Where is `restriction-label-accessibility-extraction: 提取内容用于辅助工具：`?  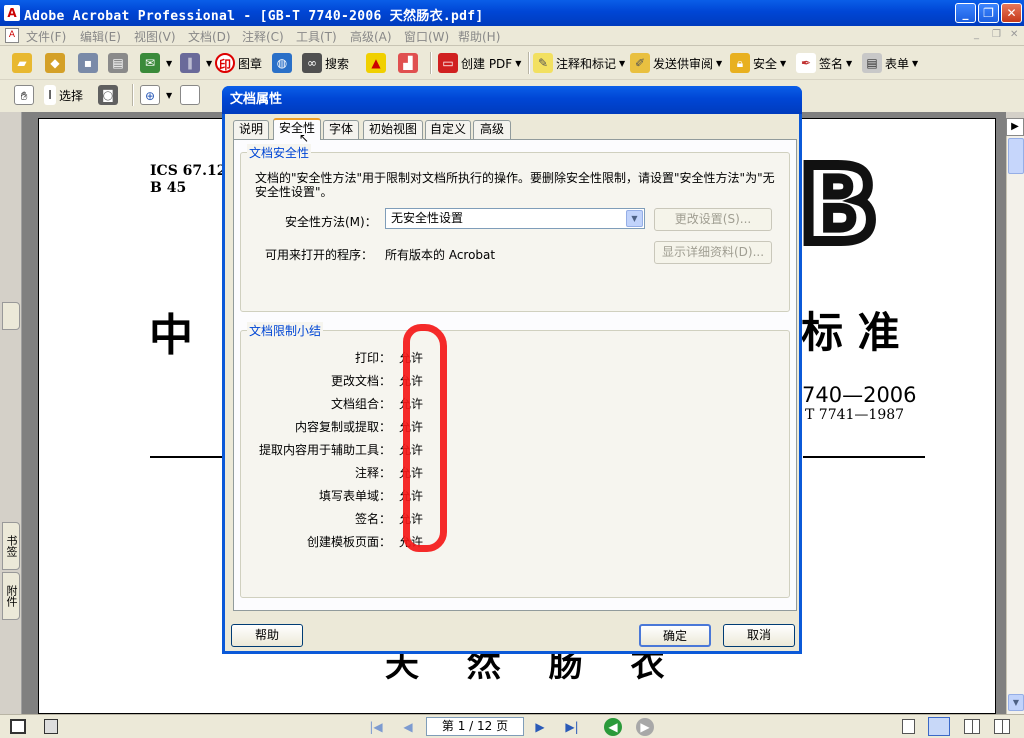 restriction-label-accessibility-extraction: 提取内容用于辅助工具： is located at coordinates (324, 450).